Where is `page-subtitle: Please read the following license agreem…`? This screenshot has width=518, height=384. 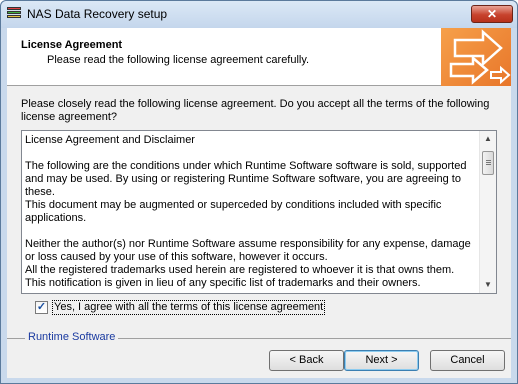
page-subtitle: Please read the following license agreem… is located at coordinates (178, 60).